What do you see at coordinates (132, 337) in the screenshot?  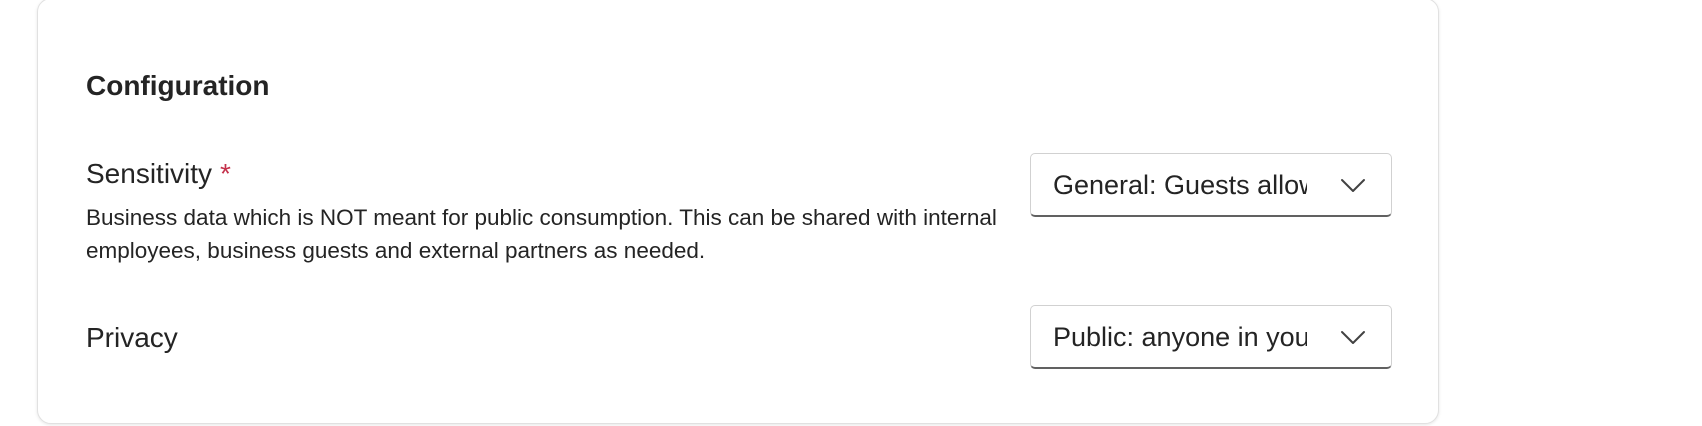 I see `privacy-label: Privacy` at bounding box center [132, 337].